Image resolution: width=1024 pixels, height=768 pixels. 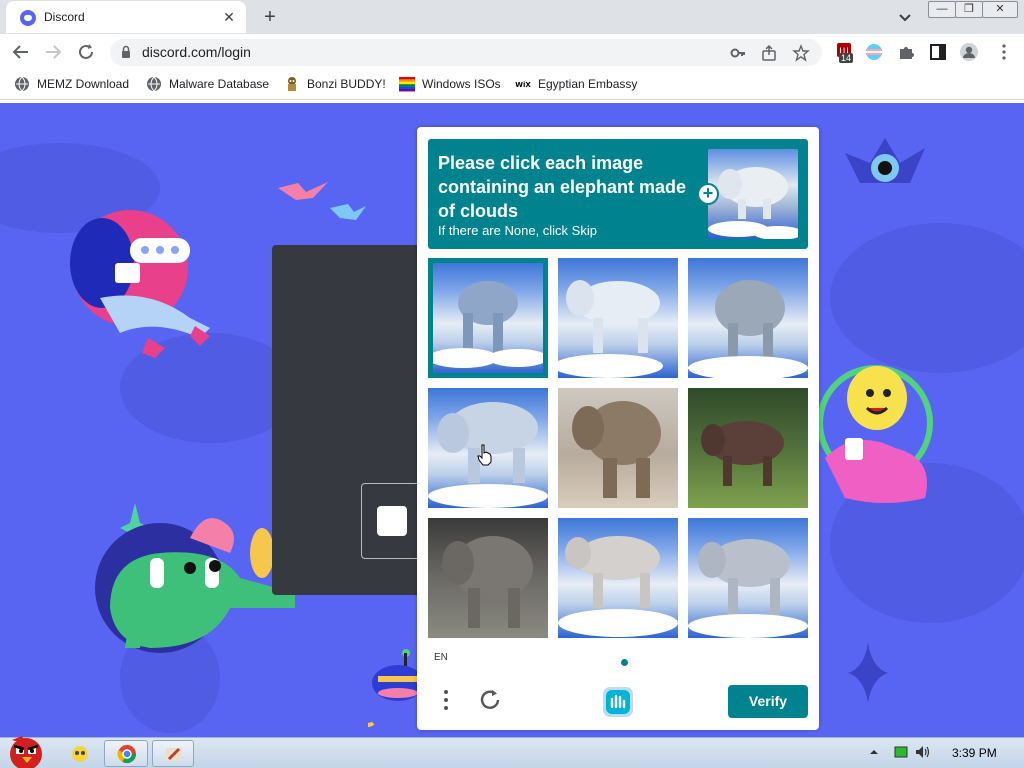 I want to click on taskbar: 3:39 PM, so click(x=512, y=752).